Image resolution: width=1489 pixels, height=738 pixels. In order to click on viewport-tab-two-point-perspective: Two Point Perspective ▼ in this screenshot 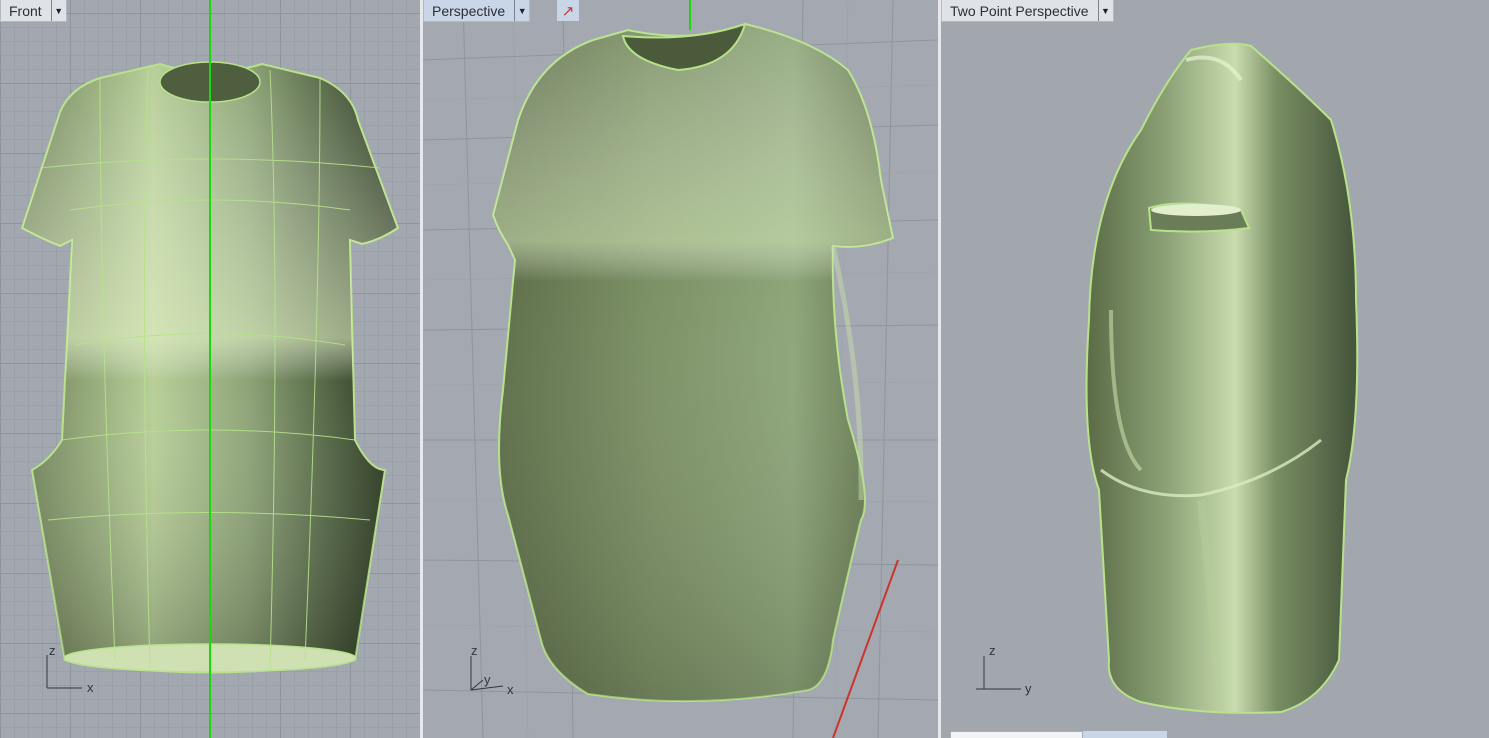, I will do `click(1027, 11)`.